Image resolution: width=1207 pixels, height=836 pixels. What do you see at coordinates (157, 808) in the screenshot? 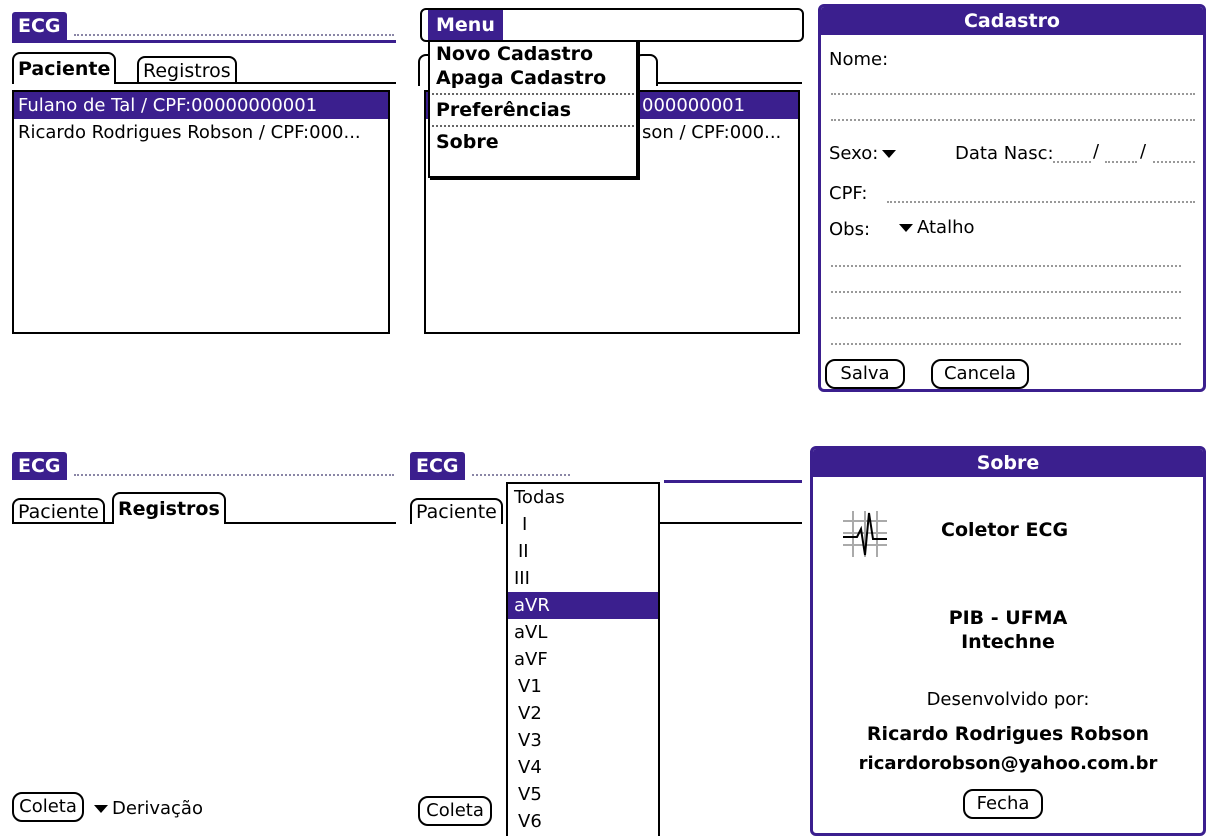
I see `derivacao-label: Derivação` at bounding box center [157, 808].